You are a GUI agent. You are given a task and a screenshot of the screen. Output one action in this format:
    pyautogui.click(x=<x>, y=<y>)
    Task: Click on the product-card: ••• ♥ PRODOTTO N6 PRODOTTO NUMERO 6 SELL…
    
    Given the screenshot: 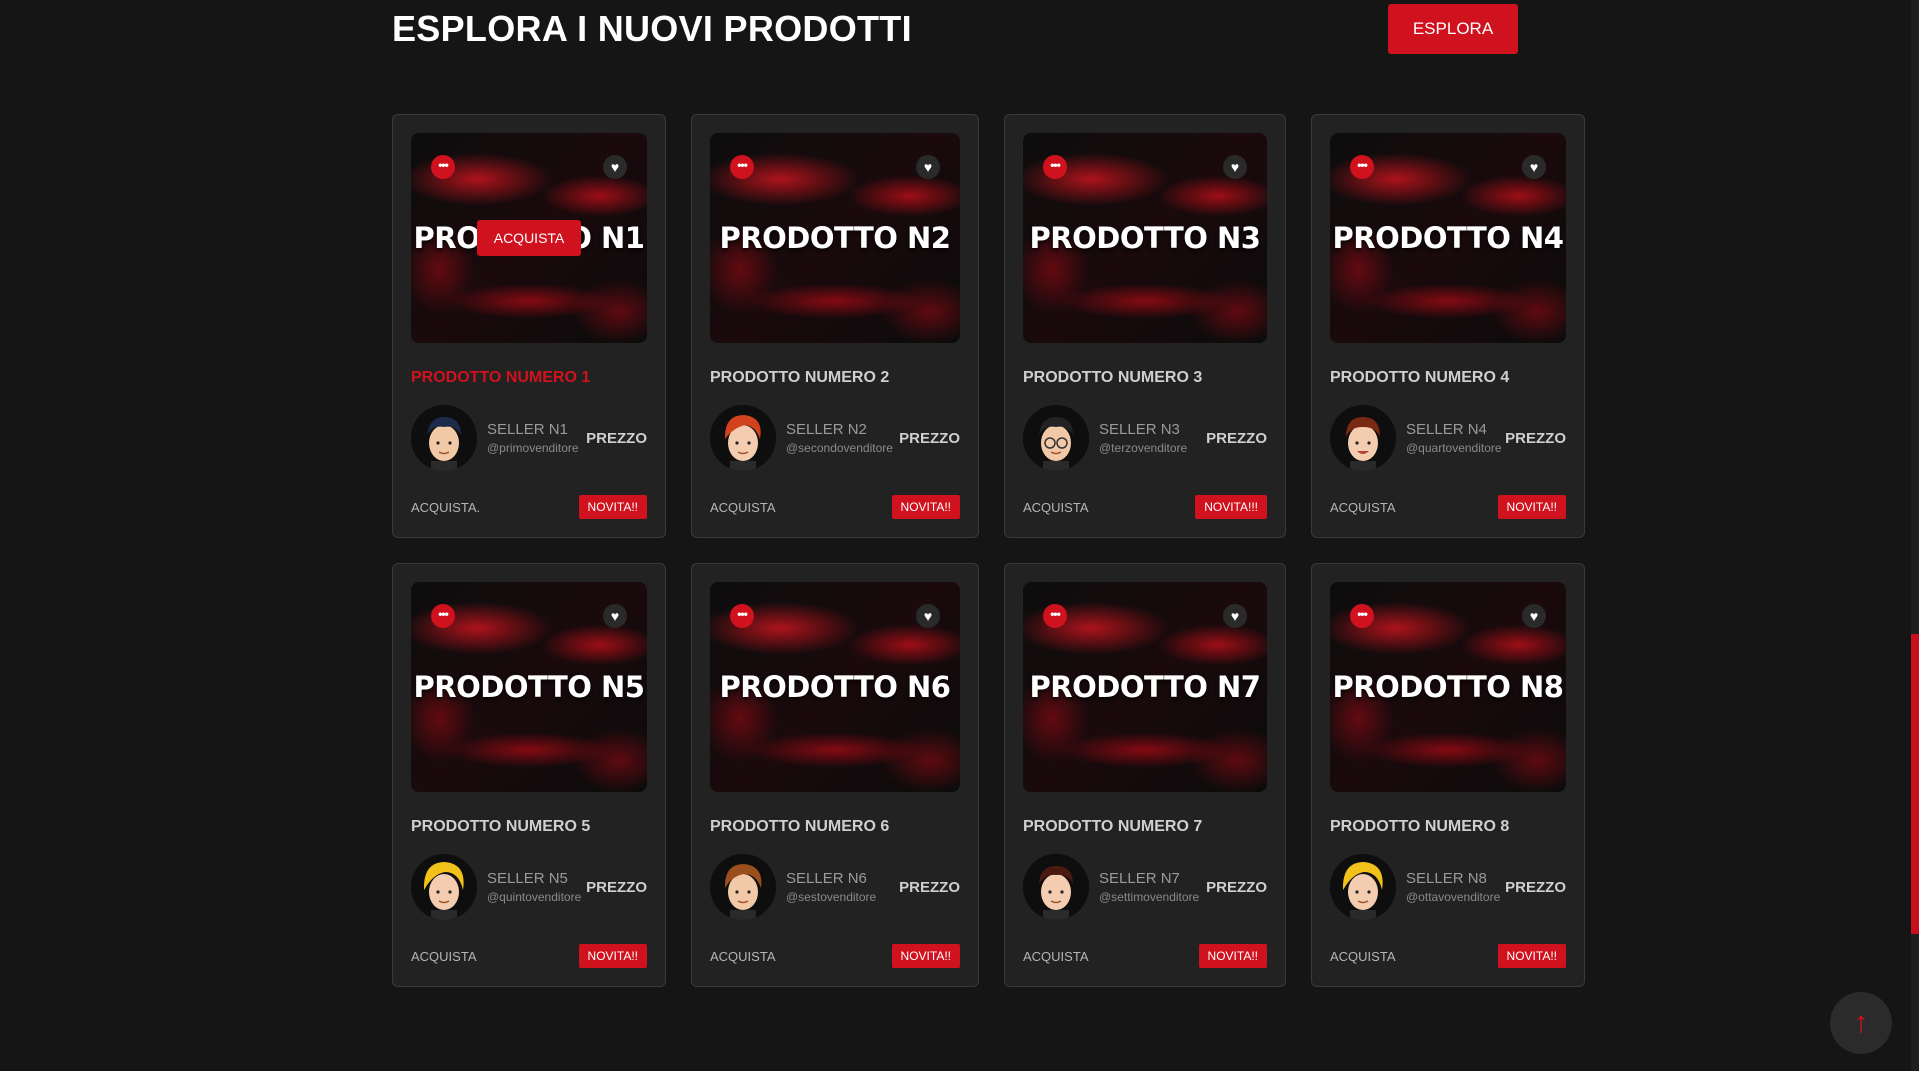 What is the action you would take?
    pyautogui.click(x=835, y=775)
    